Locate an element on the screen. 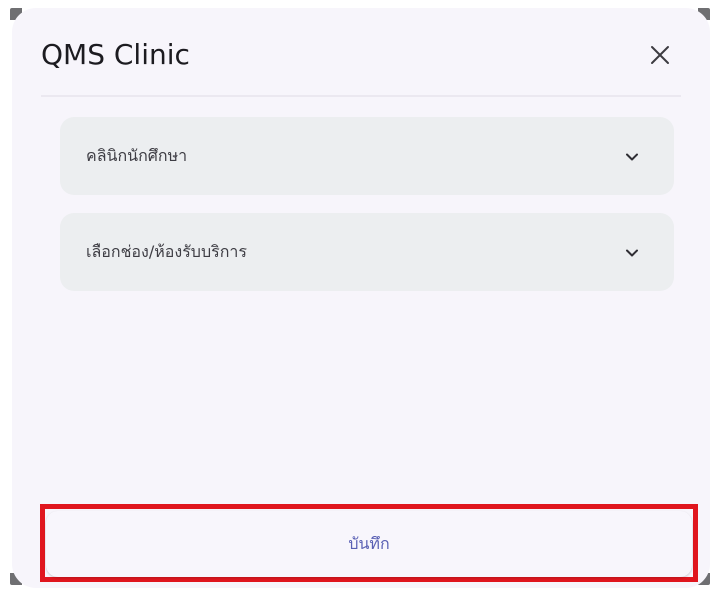 This screenshot has width=718, height=591. service-room-select-value: เลือกช่อง/ห้องรับบริการ is located at coordinates (166, 251).